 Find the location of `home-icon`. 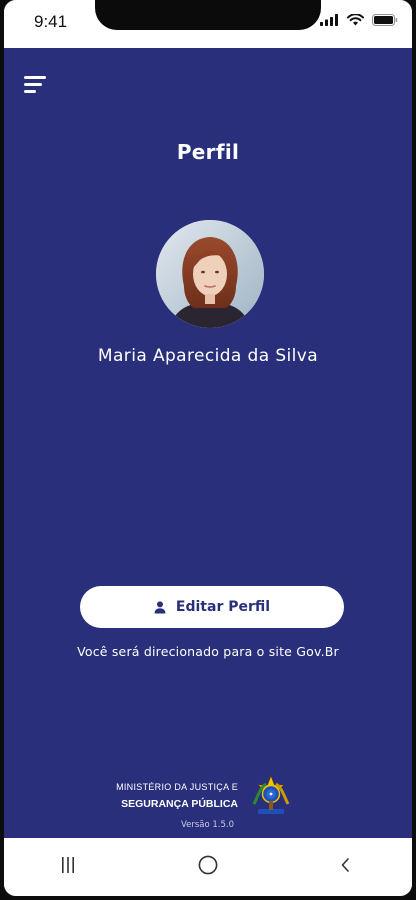

home-icon is located at coordinates (208, 865).